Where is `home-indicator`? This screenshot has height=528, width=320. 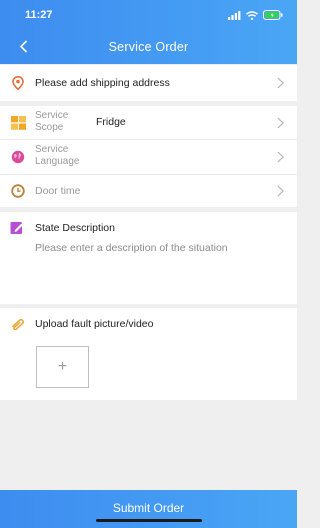
home-indicator is located at coordinates (149, 520).